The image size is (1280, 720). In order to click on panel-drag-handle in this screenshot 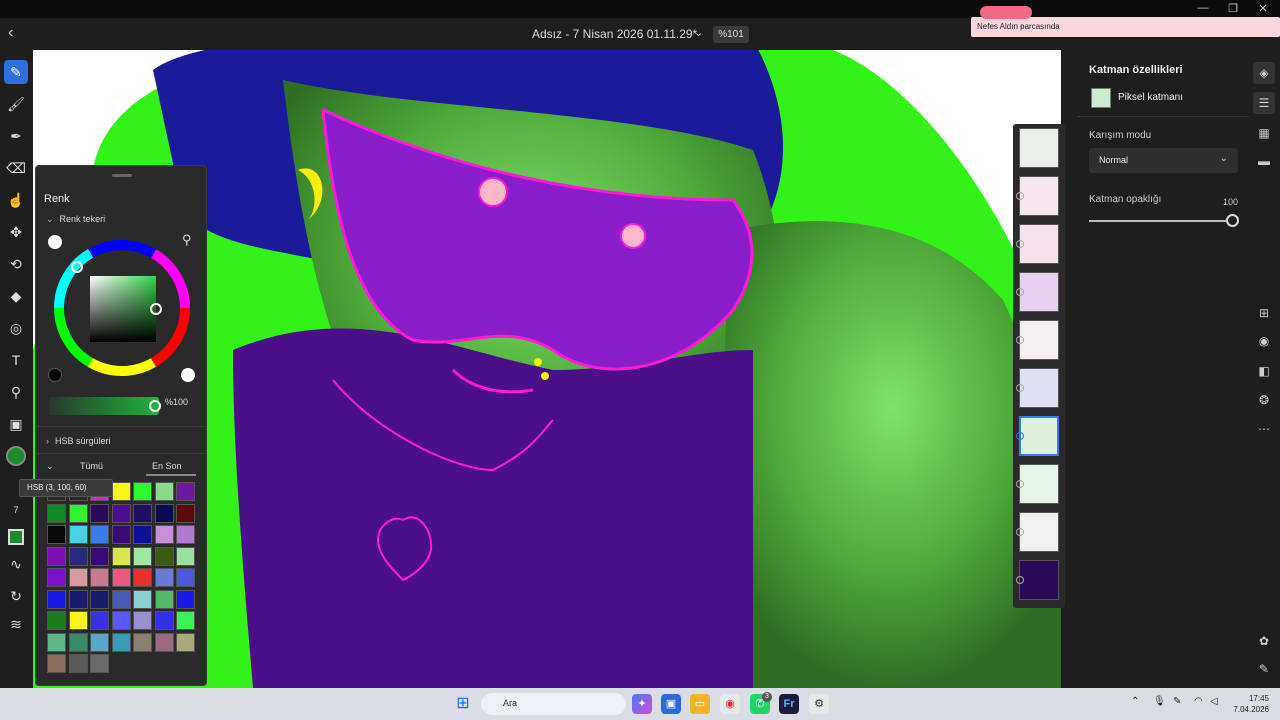, I will do `click(122, 175)`.